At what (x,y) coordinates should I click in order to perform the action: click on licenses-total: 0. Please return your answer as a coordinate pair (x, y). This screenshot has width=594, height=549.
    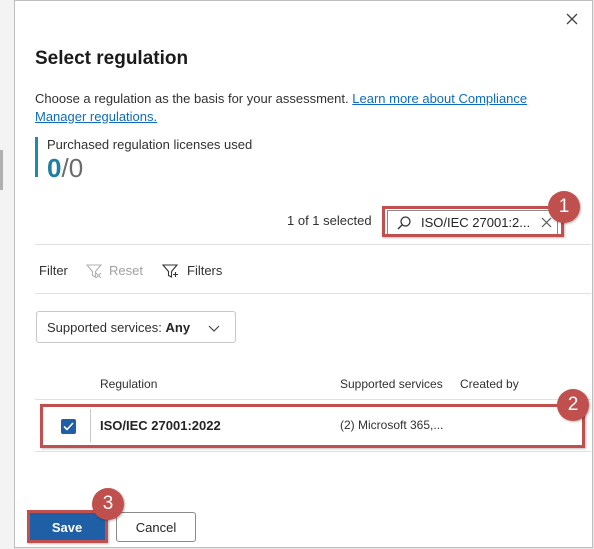
    Looking at the image, I should click on (76, 168).